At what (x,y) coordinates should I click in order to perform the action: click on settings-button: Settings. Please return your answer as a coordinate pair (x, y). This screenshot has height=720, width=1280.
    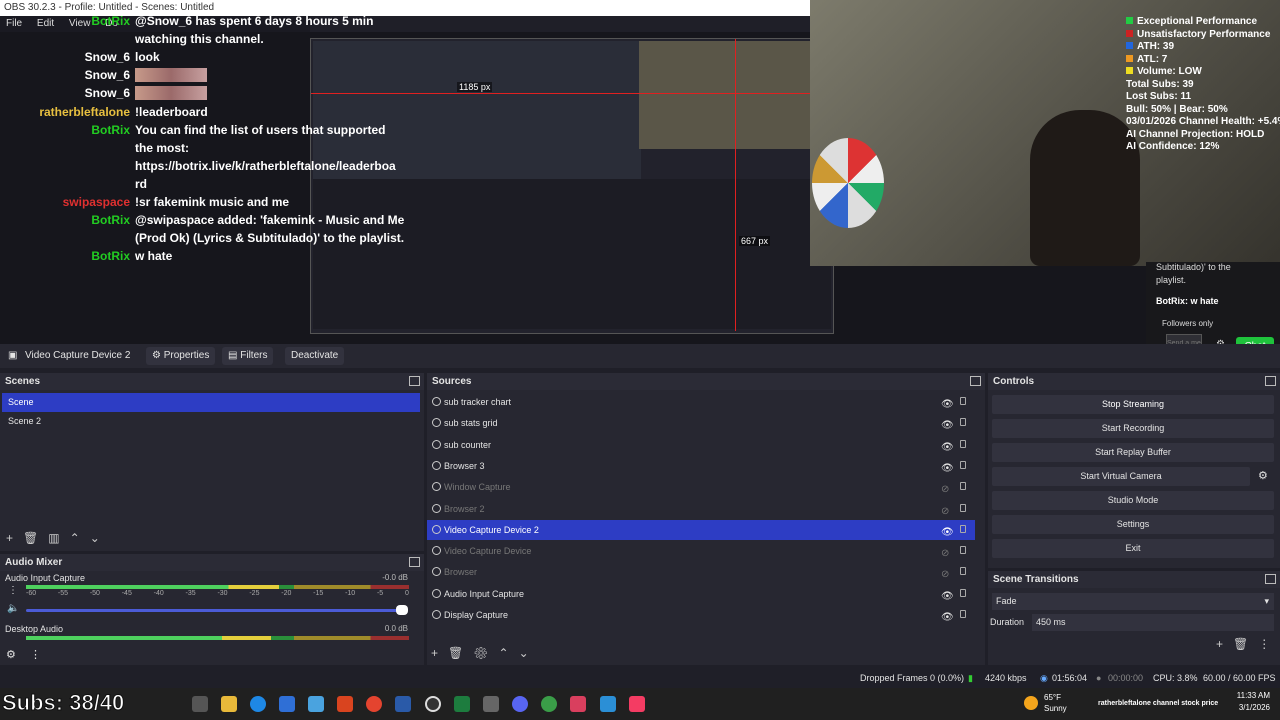
    Looking at the image, I should click on (1133, 524).